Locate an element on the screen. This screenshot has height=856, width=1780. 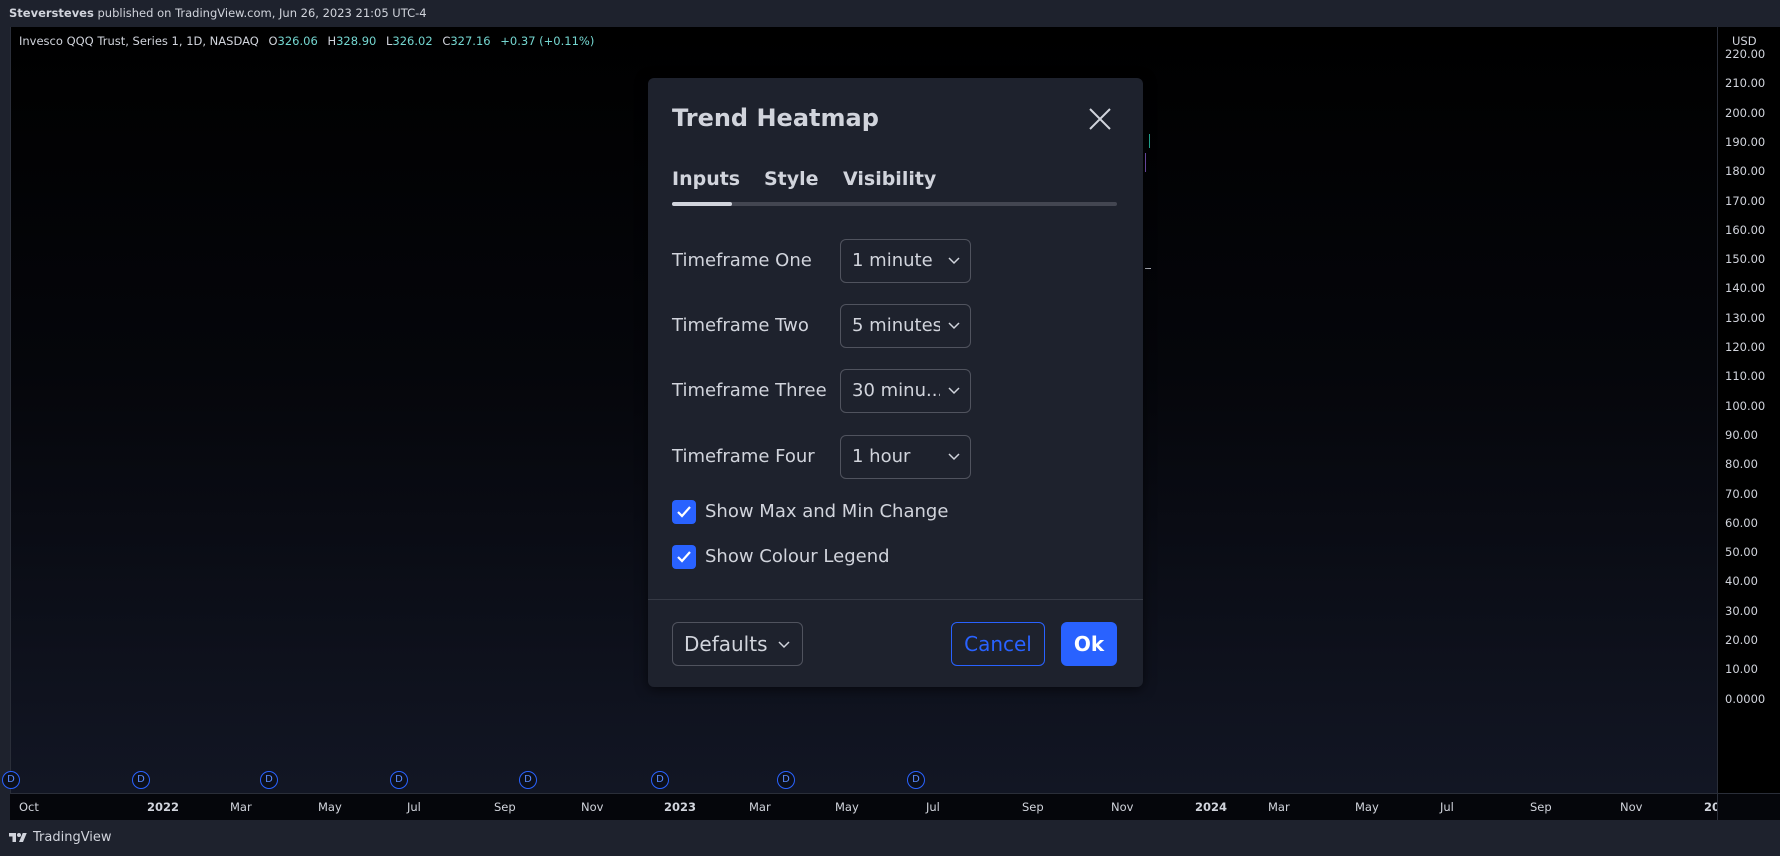
price-tick-label: 60.00 is located at coordinates (1741, 522).